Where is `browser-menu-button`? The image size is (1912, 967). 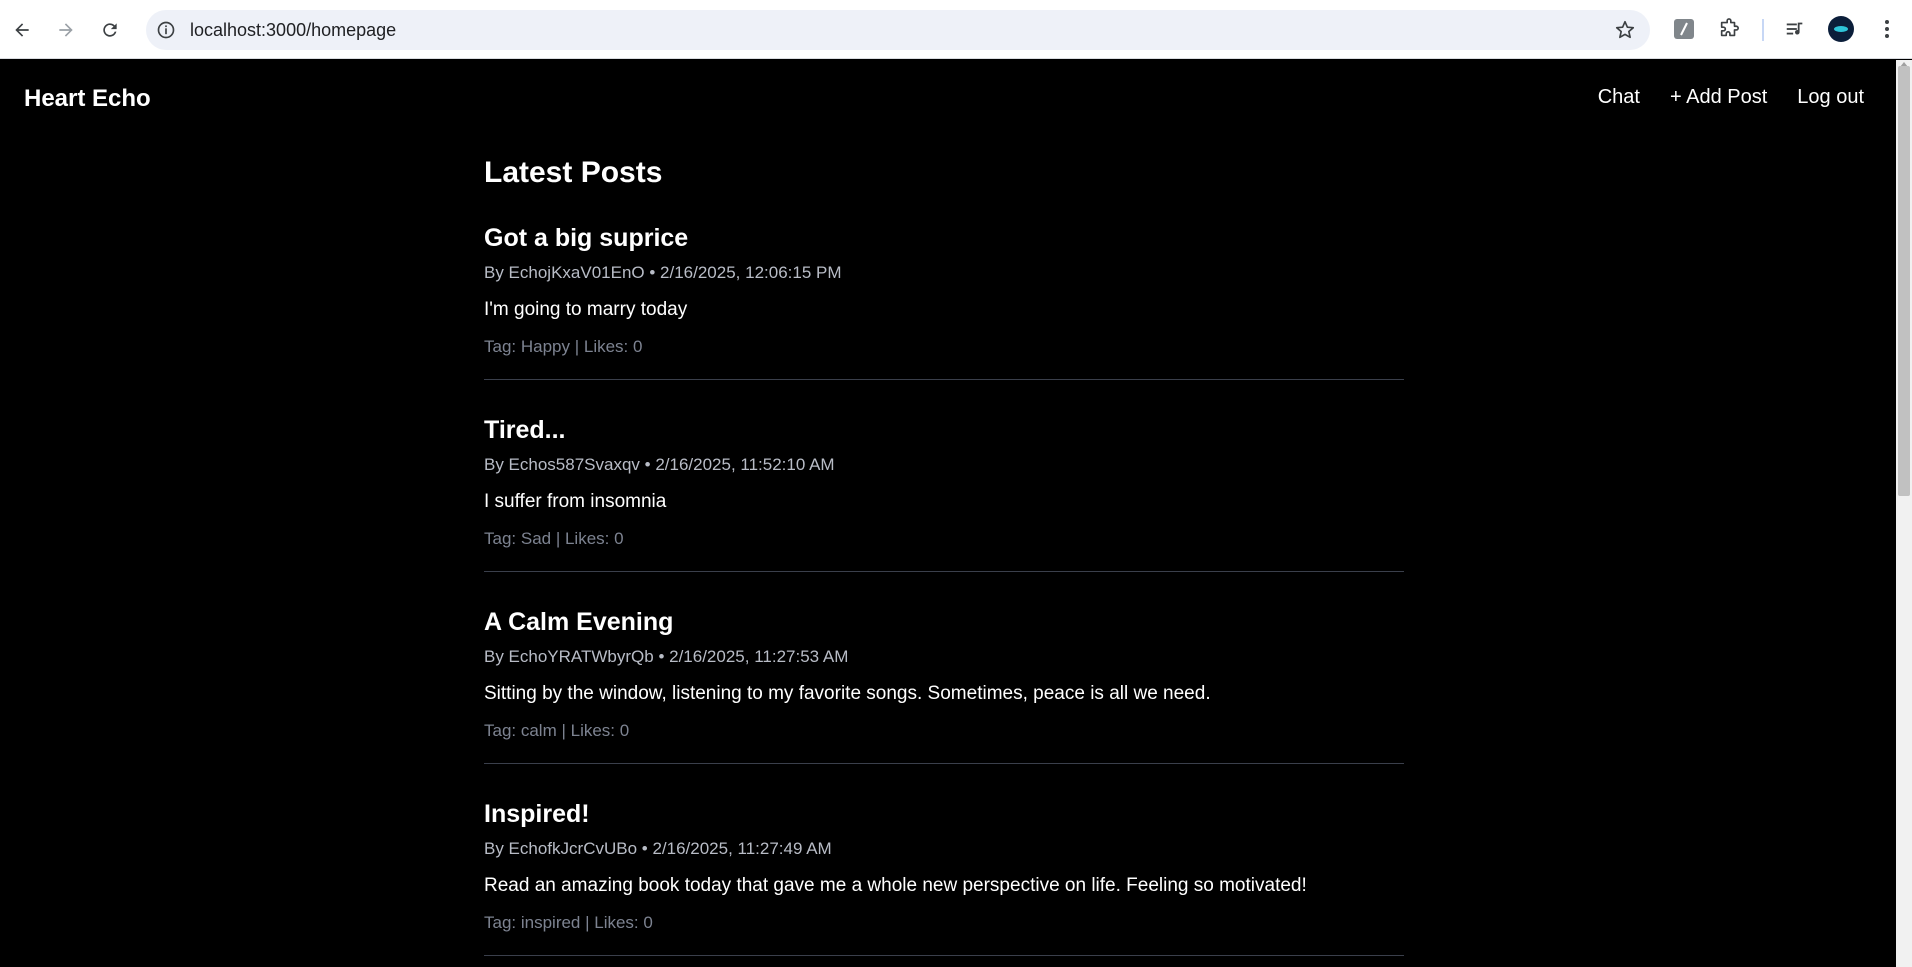 browser-menu-button is located at coordinates (1887, 29).